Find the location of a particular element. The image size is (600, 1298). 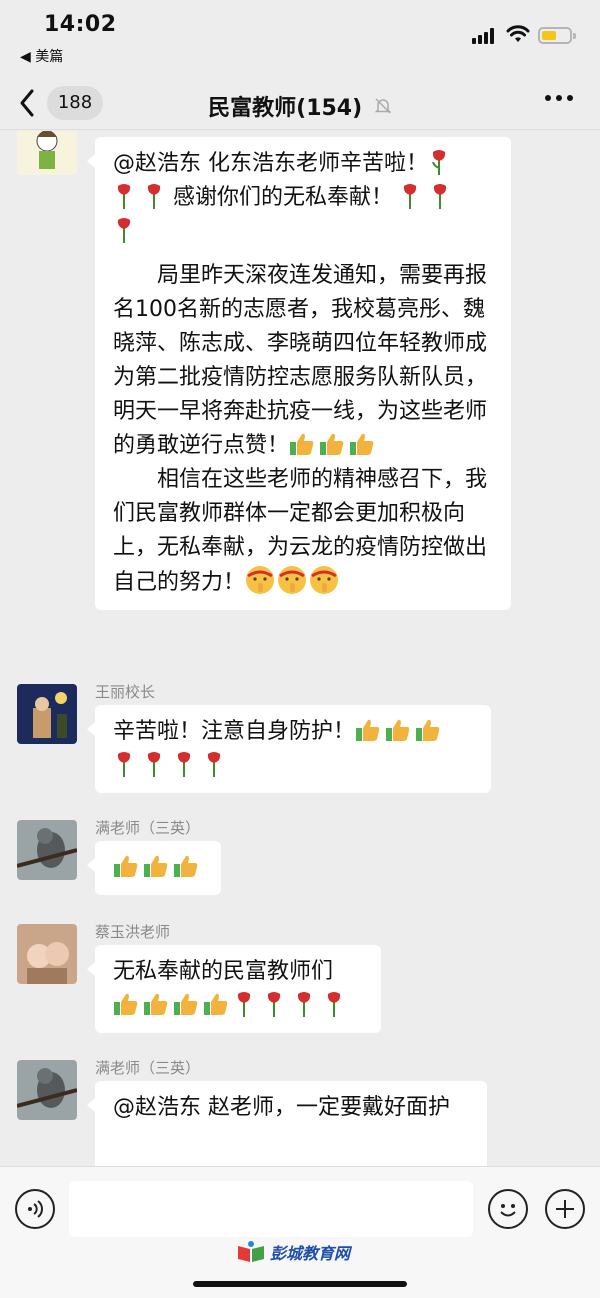

more-ellipsis-icon is located at coordinates (559, 99).